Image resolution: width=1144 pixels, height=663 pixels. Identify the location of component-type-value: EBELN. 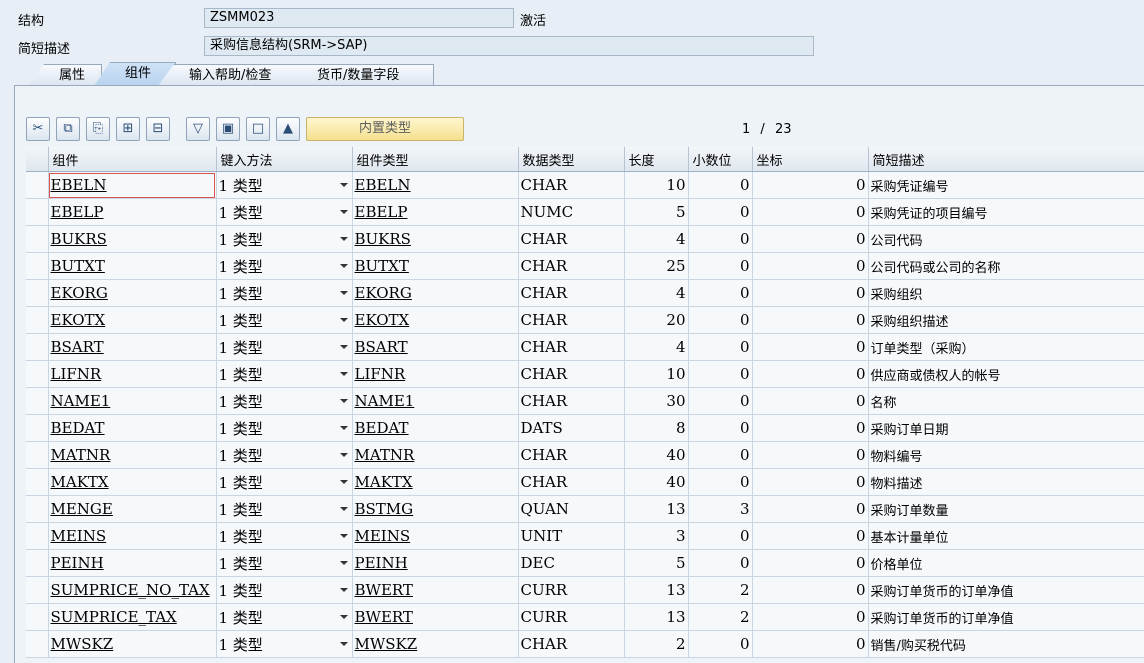
(383, 185).